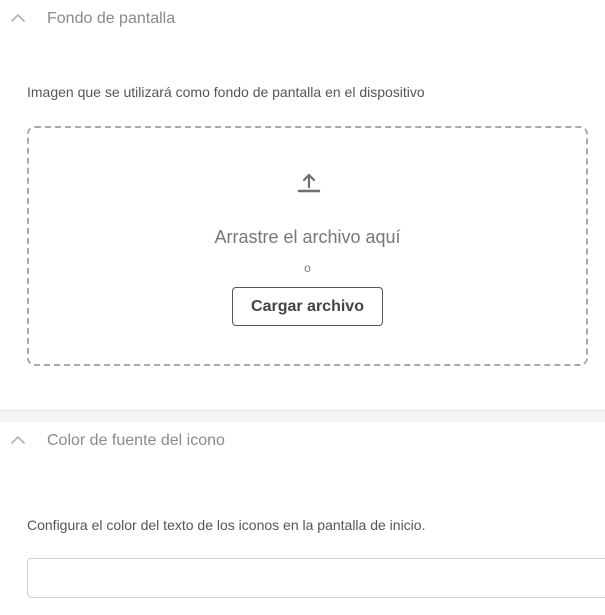 The image size is (605, 615). I want to click on icon-font-color-section-header: Color de fuente del icono, so click(302, 441).